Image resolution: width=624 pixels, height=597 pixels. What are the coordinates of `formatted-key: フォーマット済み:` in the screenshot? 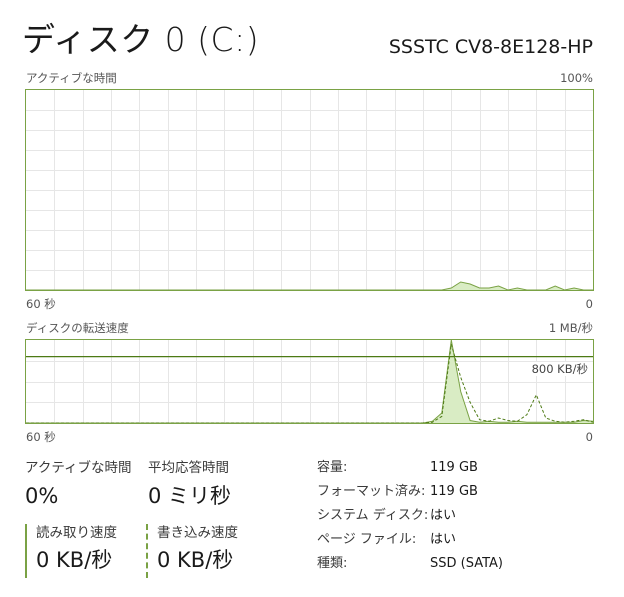 It's located at (371, 491).